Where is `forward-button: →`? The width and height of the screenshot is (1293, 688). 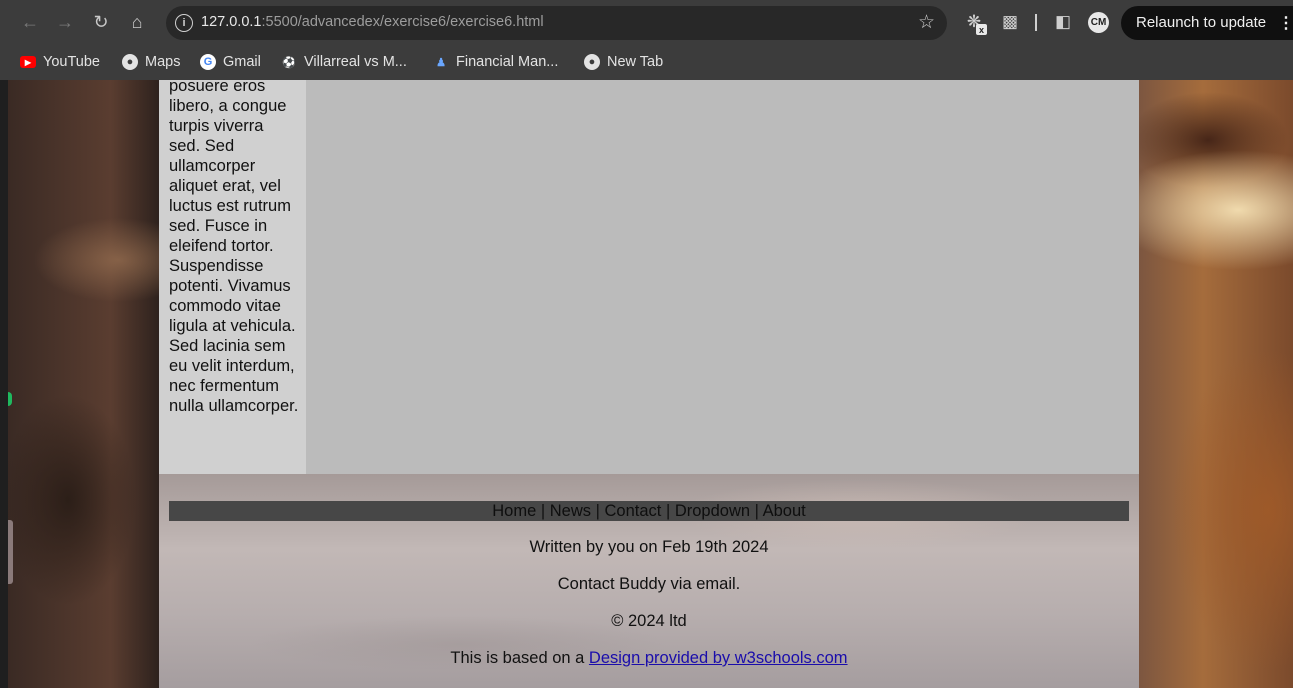 forward-button: → is located at coordinates (65, 22).